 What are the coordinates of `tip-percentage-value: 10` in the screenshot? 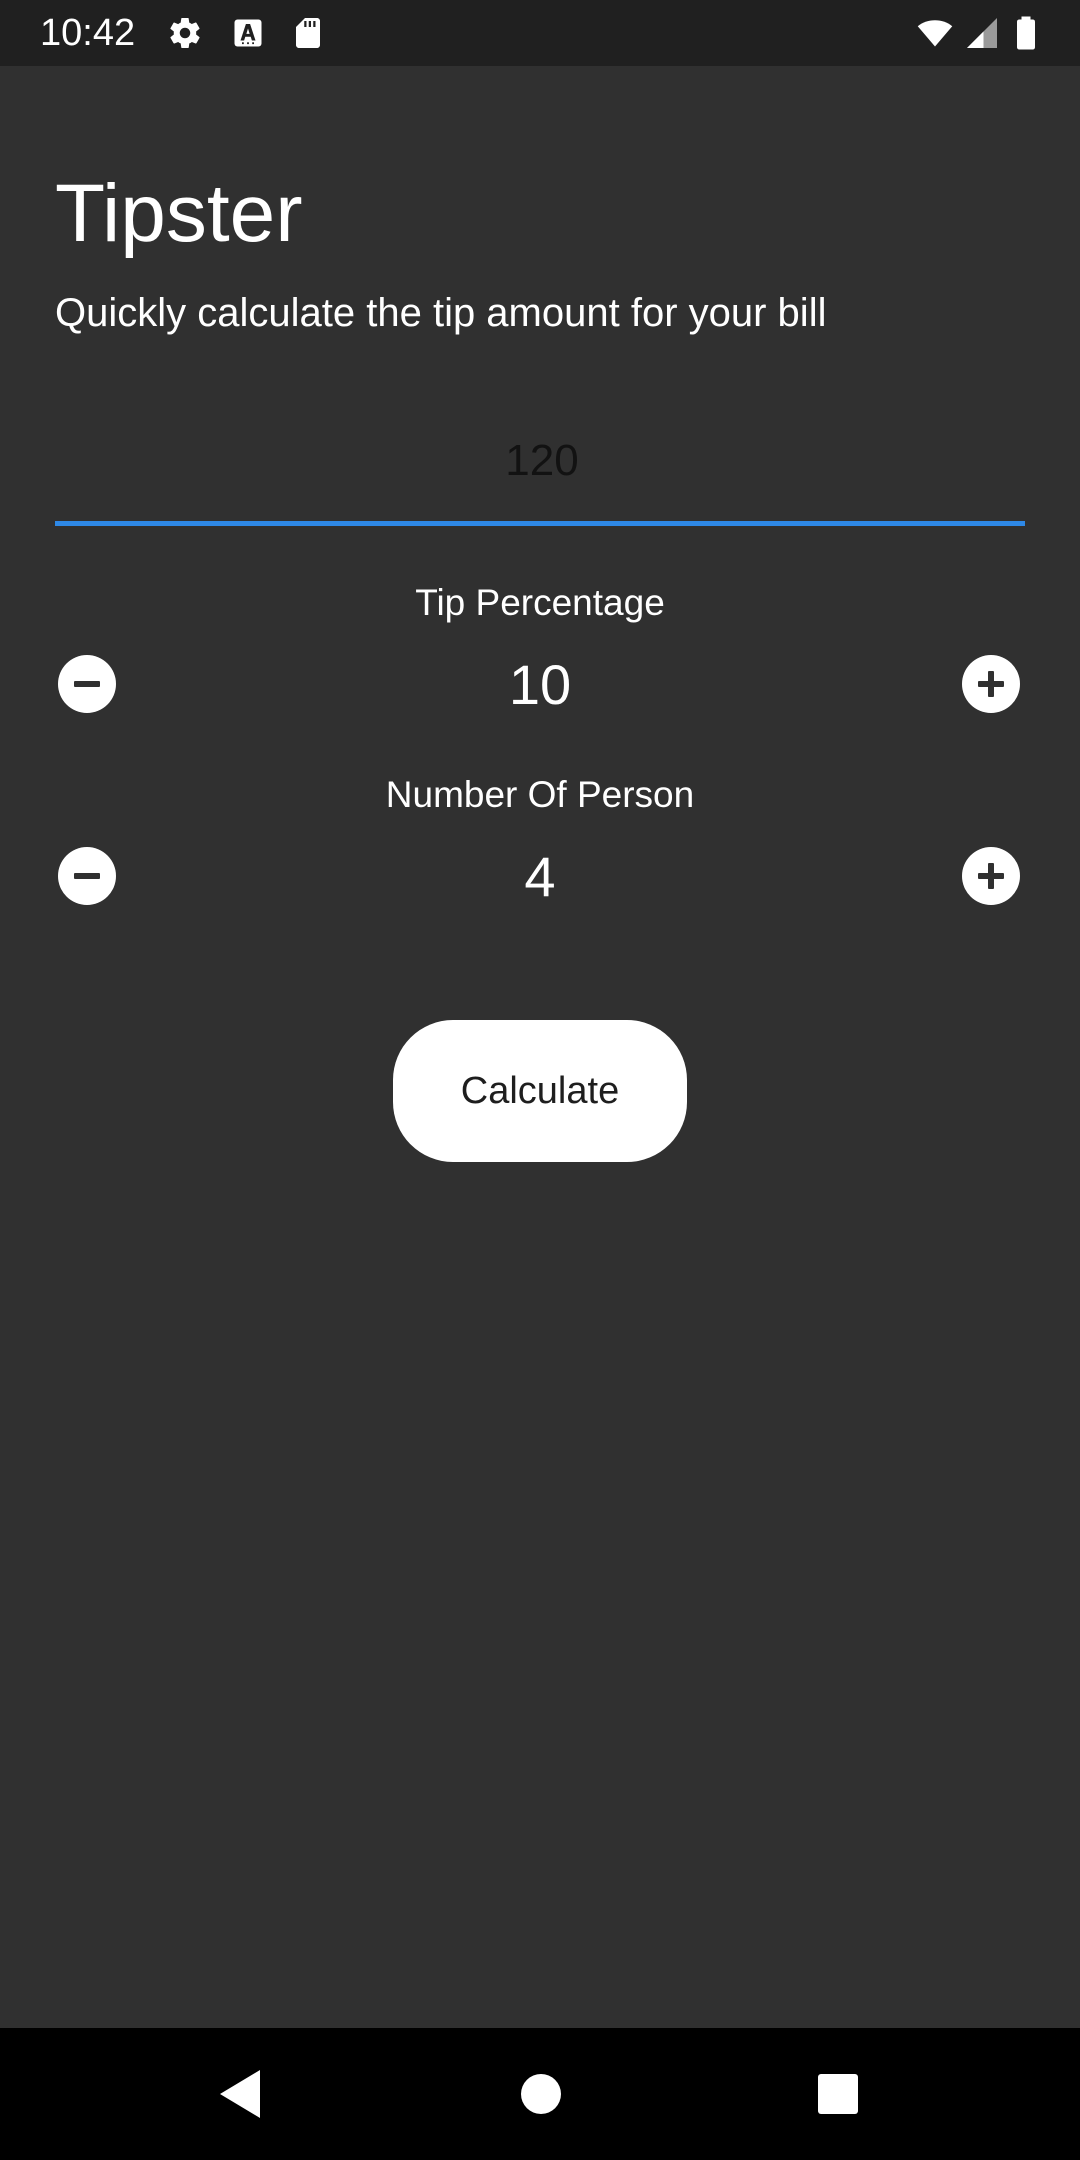 It's located at (540, 684).